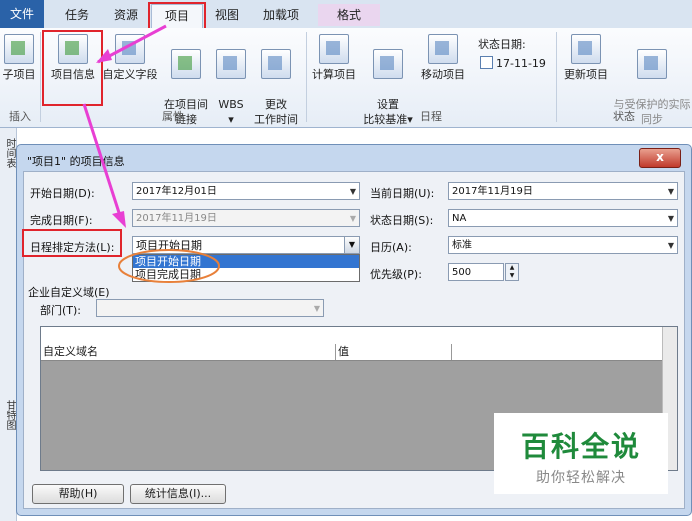 The image size is (692, 521). I want to click on arrow-button-to-field, so click(103, 163).